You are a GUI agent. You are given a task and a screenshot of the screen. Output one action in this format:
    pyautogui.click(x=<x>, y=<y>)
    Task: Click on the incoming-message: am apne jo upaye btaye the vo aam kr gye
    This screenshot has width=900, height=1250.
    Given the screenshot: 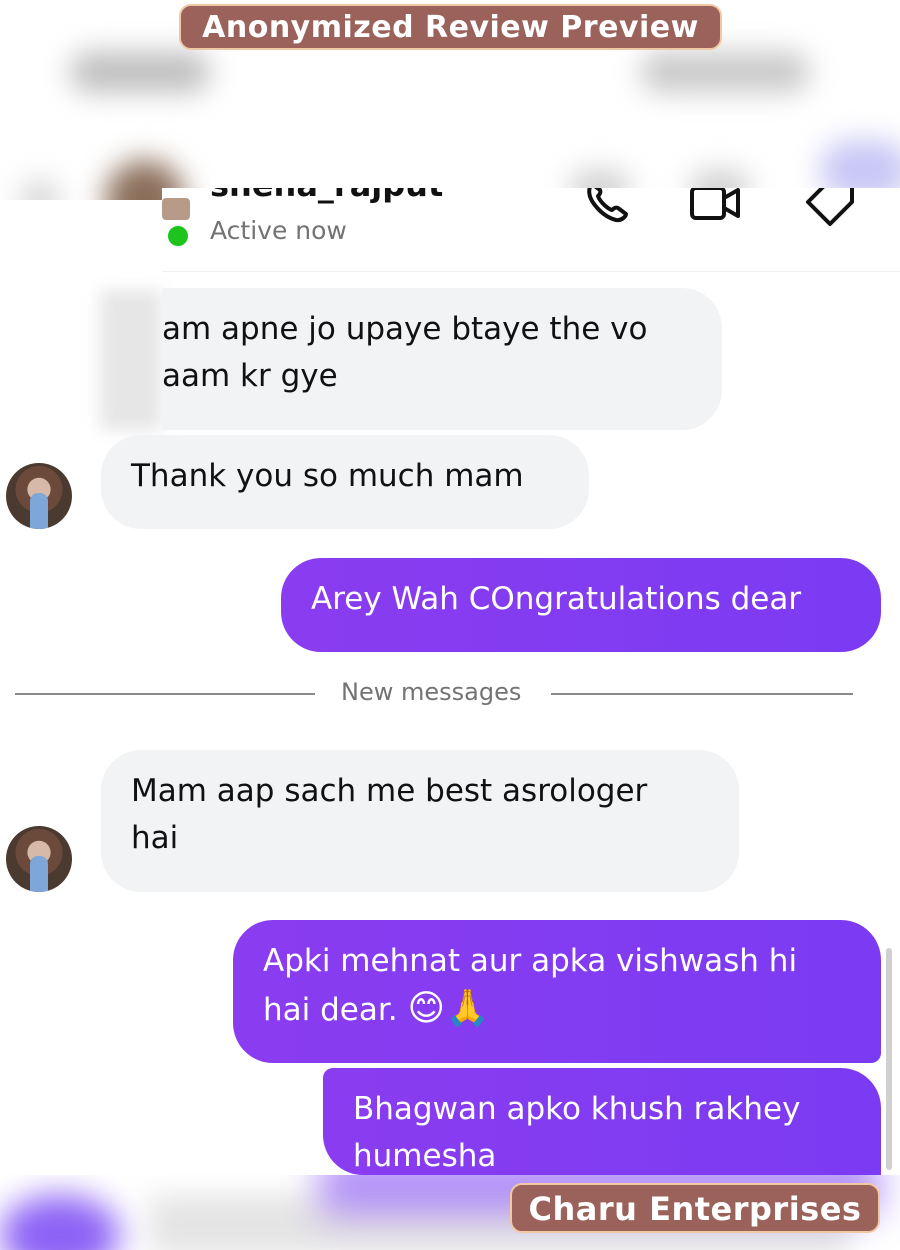 What is the action you would take?
    pyautogui.click(x=442, y=359)
    